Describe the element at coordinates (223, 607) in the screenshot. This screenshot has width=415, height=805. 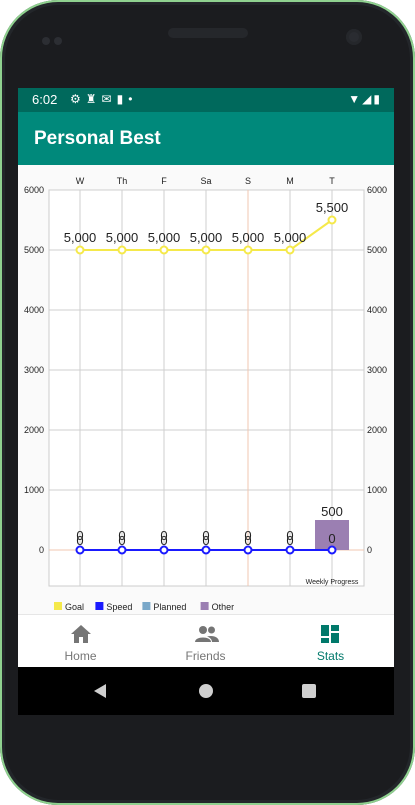
I see `legend-label-other: Other` at that location.